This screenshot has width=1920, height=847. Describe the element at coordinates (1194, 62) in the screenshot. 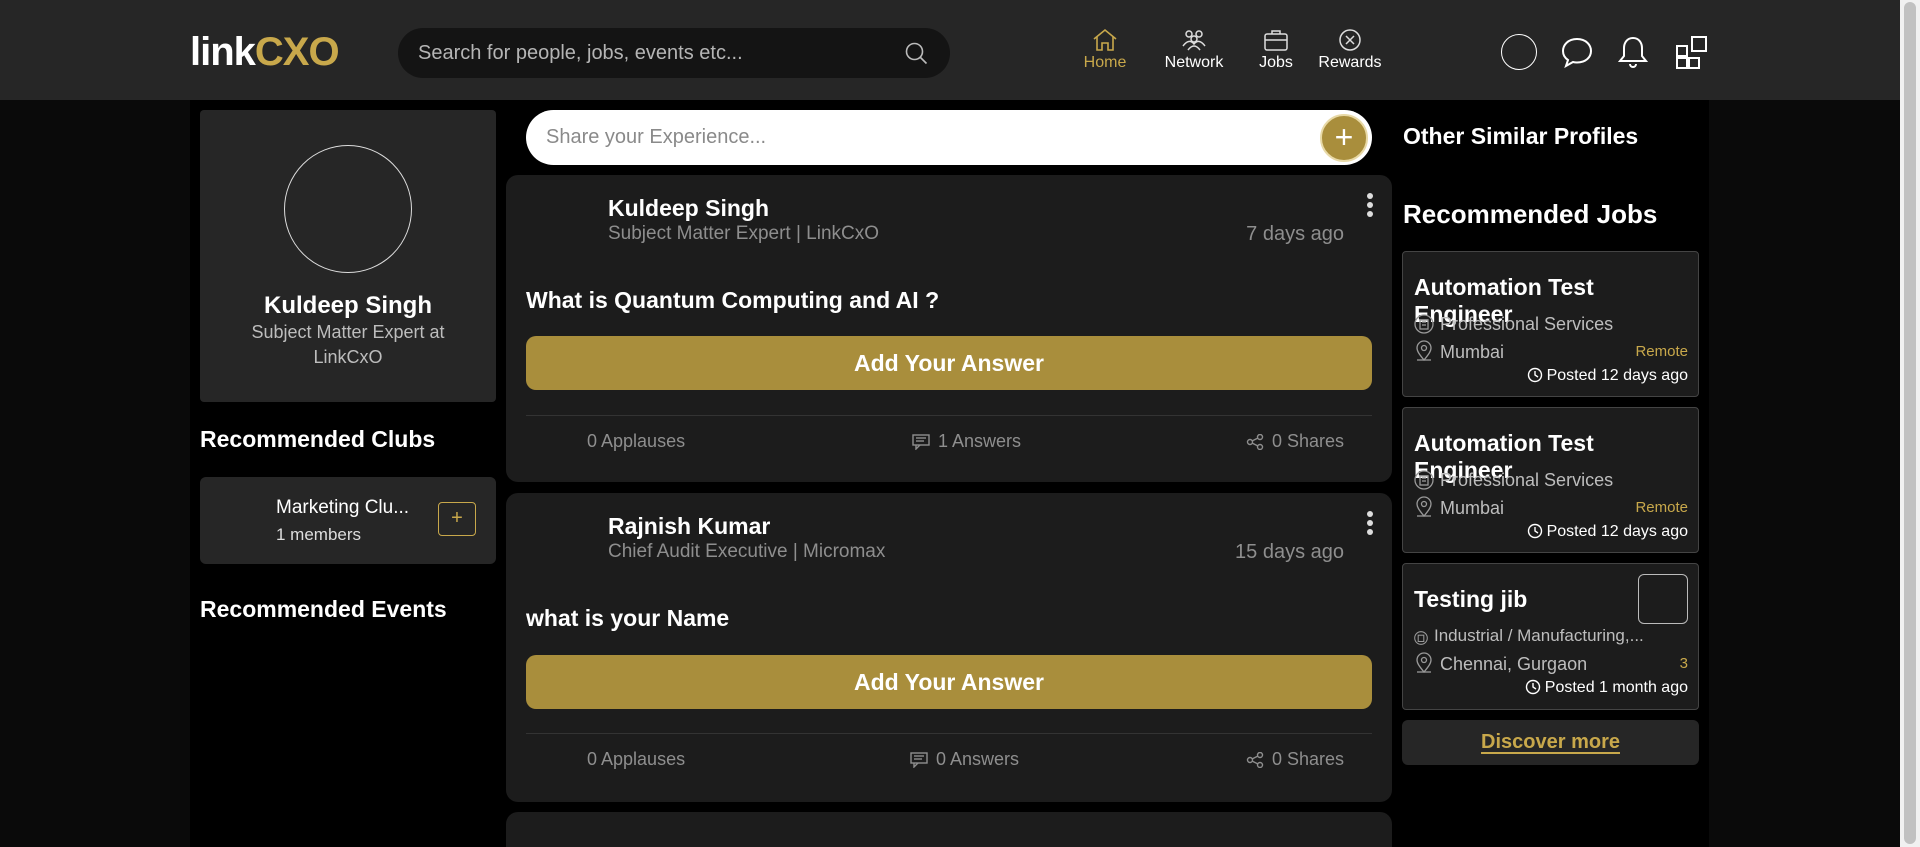

I see `nav-network-label: Network` at that location.